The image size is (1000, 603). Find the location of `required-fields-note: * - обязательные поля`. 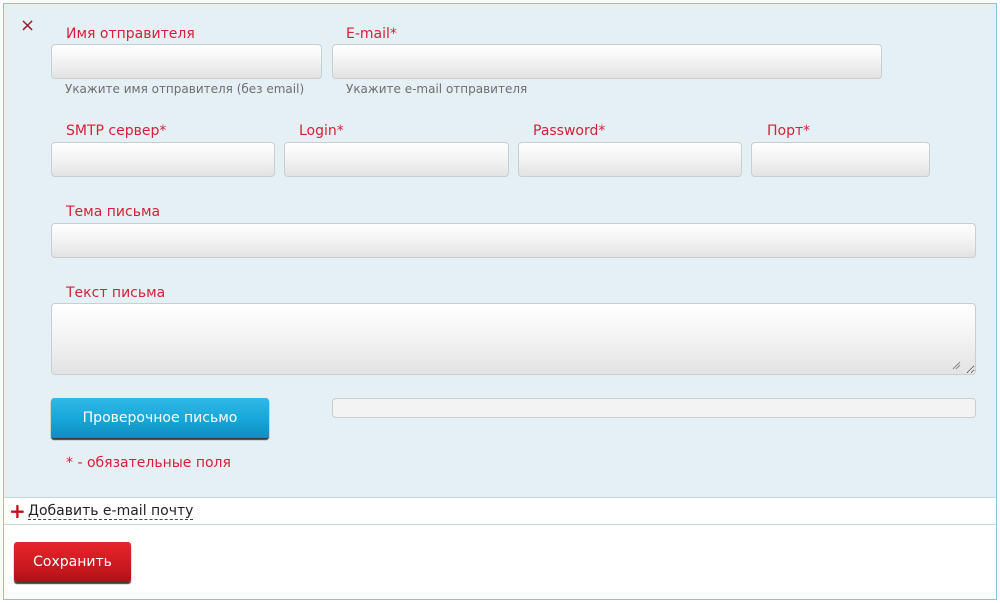

required-fields-note: * - обязательные поля is located at coordinates (148, 463).